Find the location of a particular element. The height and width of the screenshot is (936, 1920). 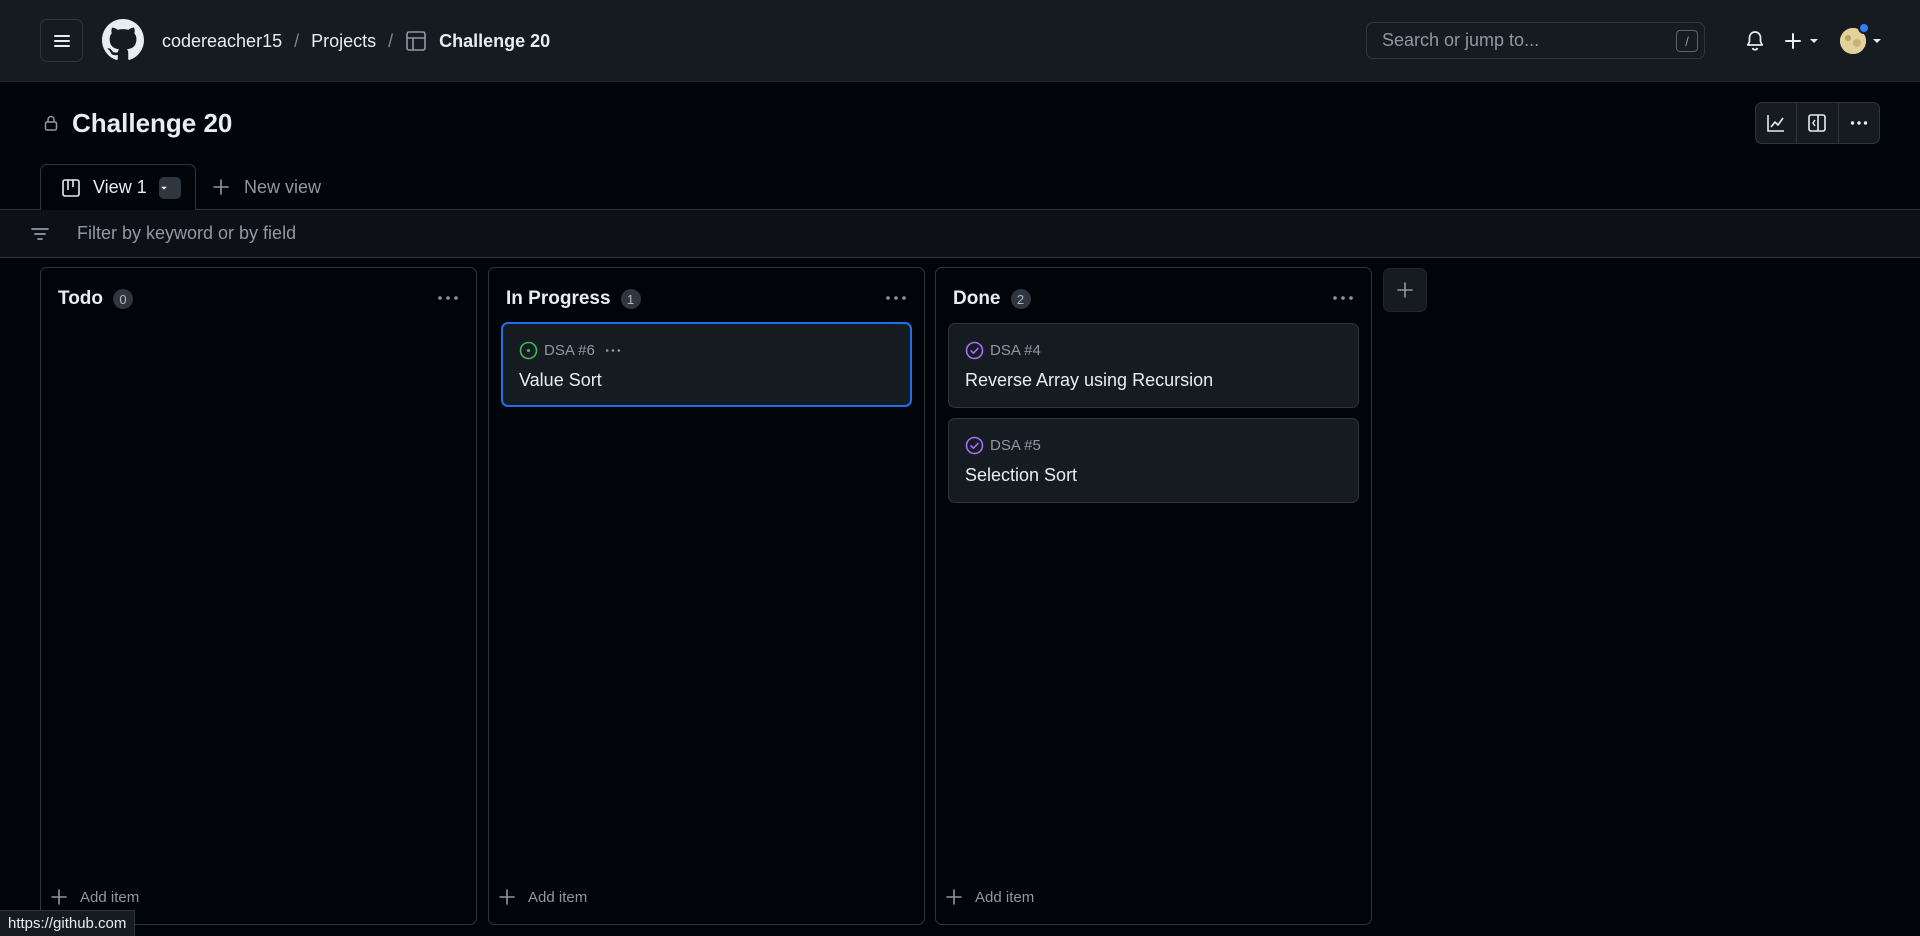

lock-icon is located at coordinates (51, 123).